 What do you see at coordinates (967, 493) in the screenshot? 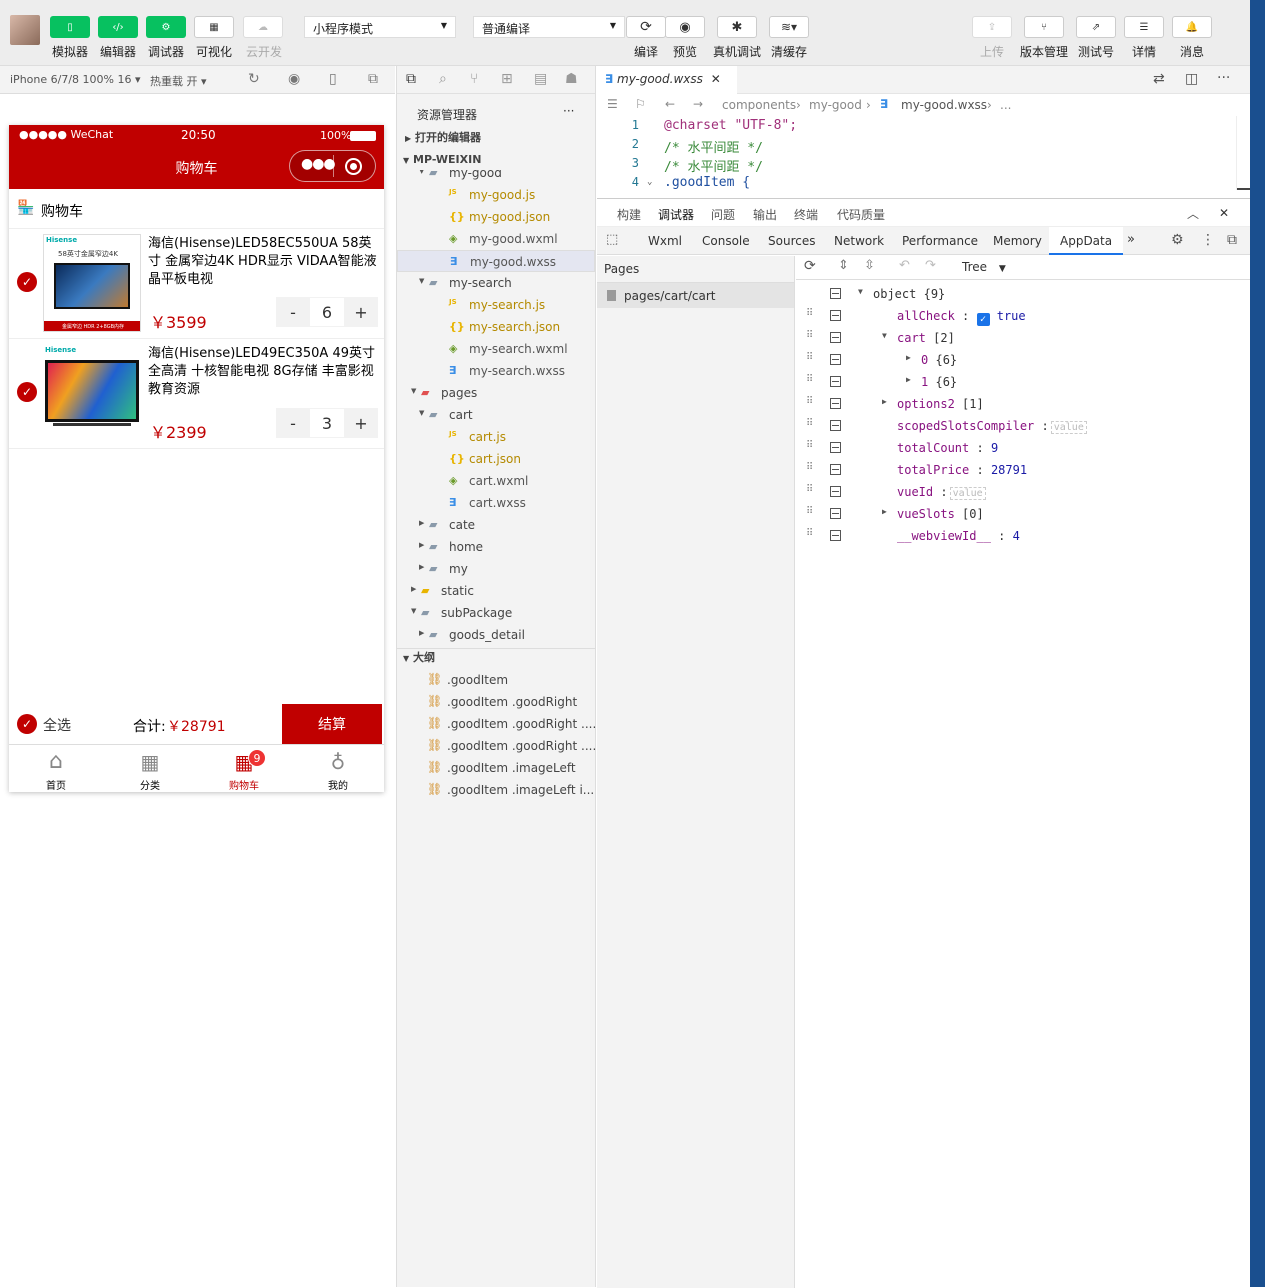
I see `value-placeholder: value` at bounding box center [967, 493].